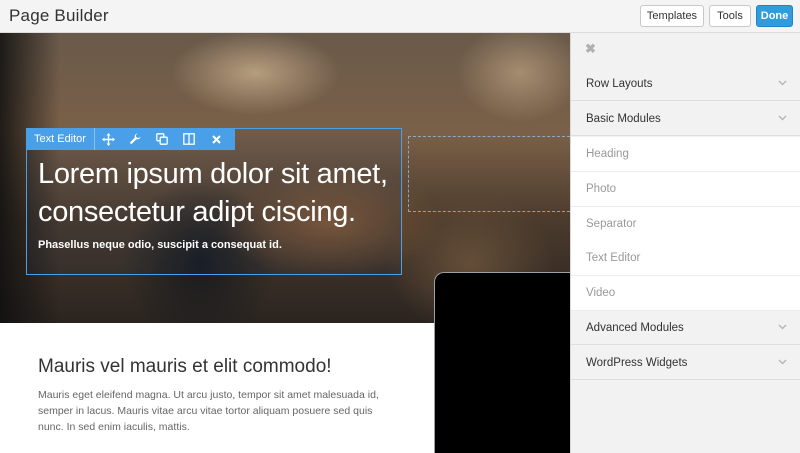  Describe the element at coordinates (216, 139) in the screenshot. I see `close-icon` at that location.